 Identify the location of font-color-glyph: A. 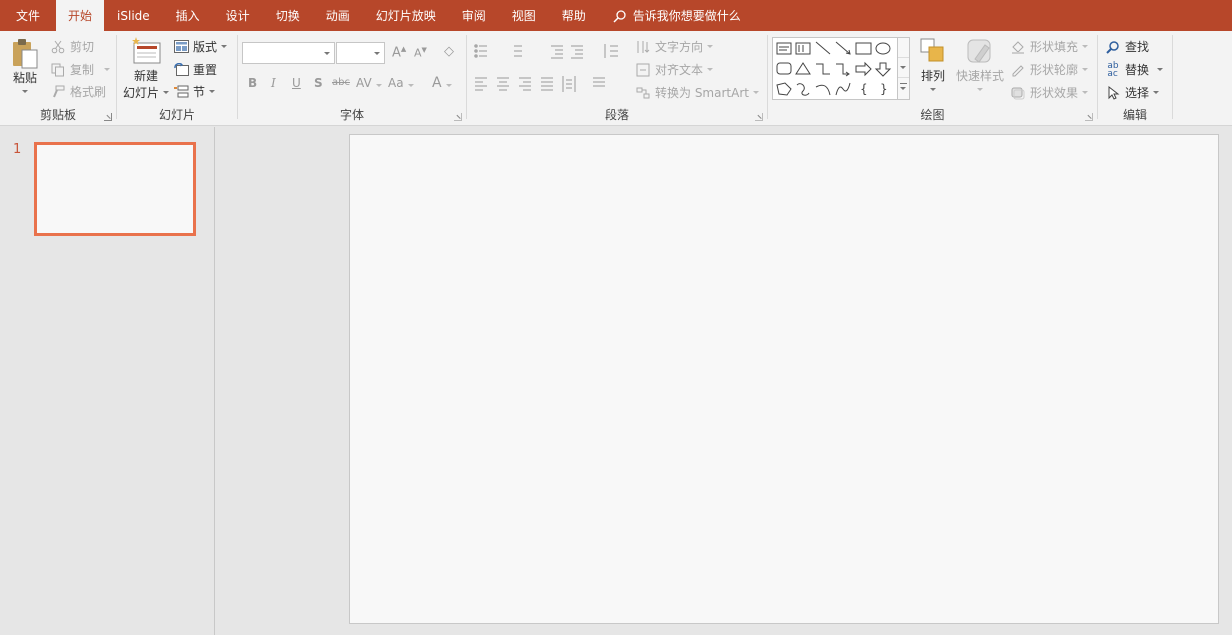
(437, 83).